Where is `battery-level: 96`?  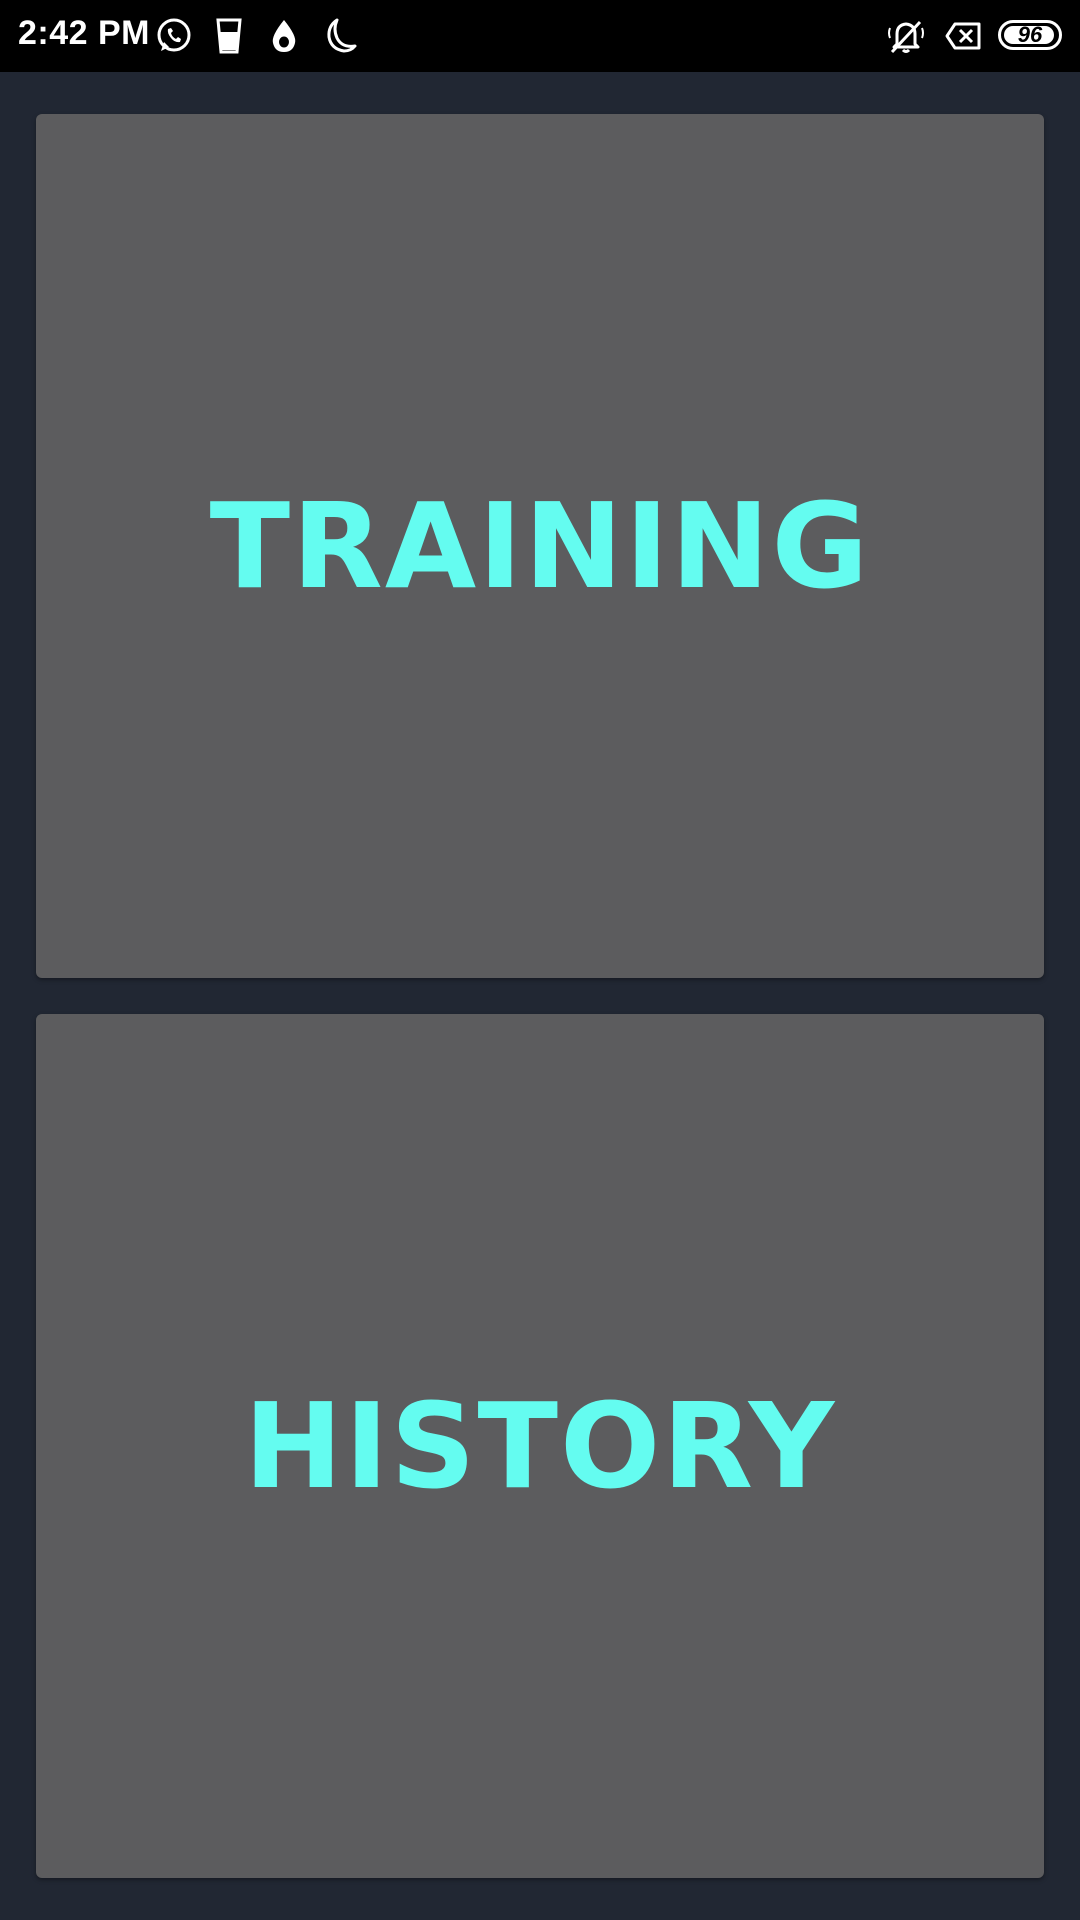
battery-level: 96 is located at coordinates (1030, 34).